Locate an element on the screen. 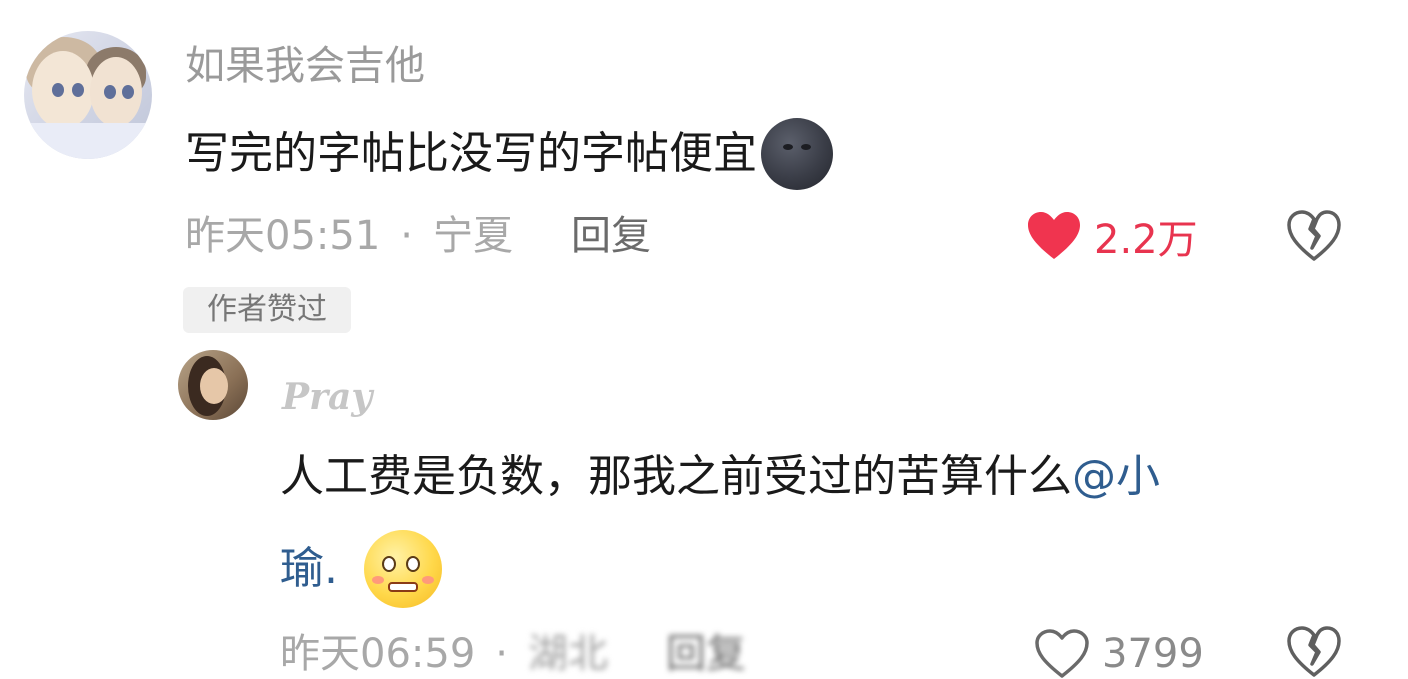 The width and height of the screenshot is (1408, 679). avatar is located at coordinates (88, 95).